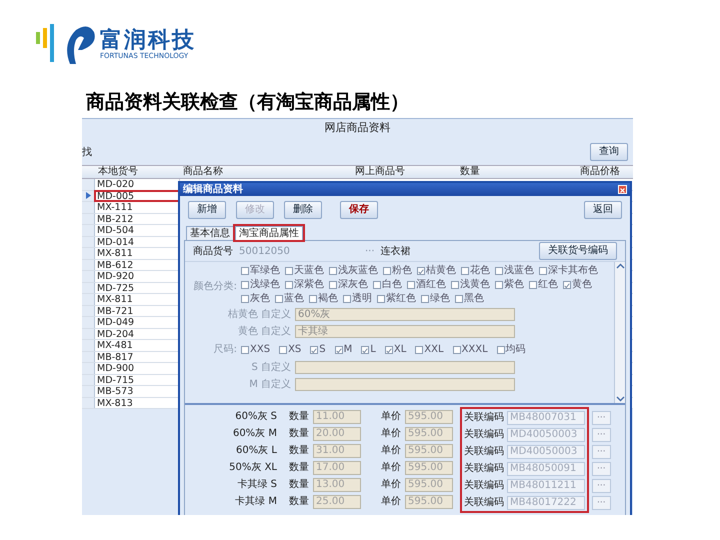 The width and height of the screenshot is (720, 540). What do you see at coordinates (337, 451) in the screenshot?
I see `input-field: 31.00` at bounding box center [337, 451].